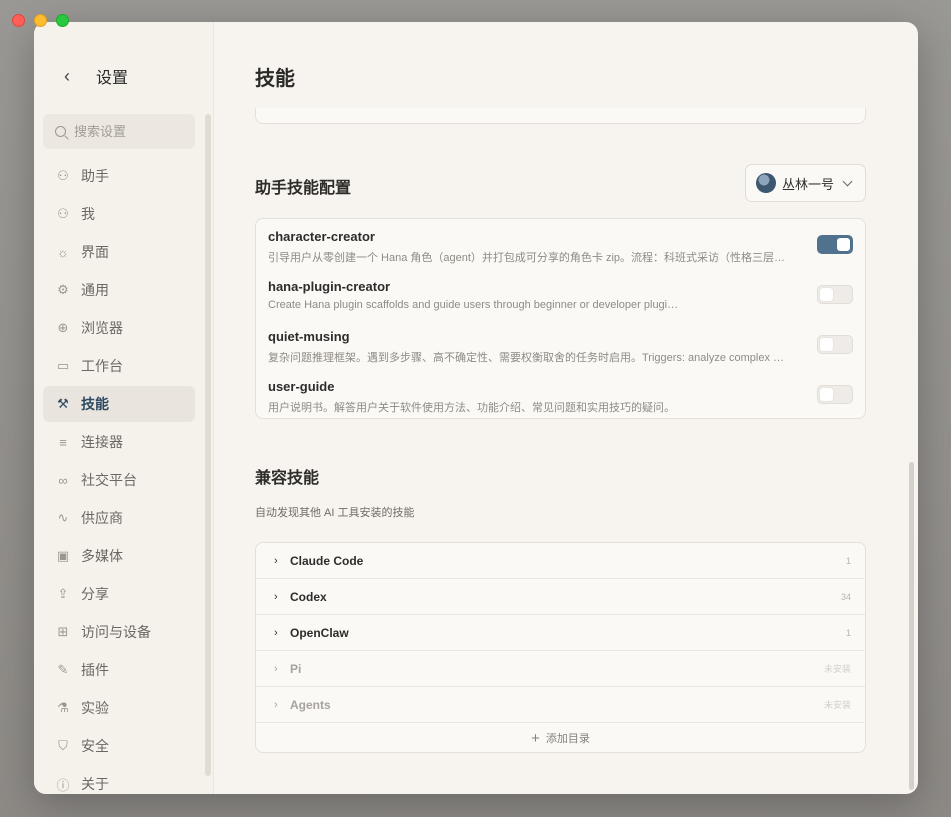 Image resolution: width=951 pixels, height=817 pixels. Describe the element at coordinates (102, 442) in the screenshot. I see `sidebar-item-label: 连接器` at that location.